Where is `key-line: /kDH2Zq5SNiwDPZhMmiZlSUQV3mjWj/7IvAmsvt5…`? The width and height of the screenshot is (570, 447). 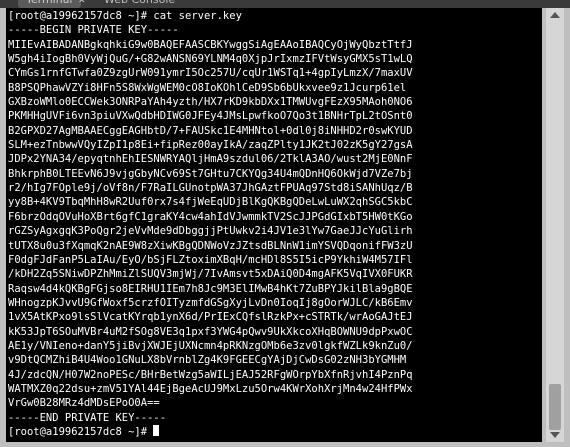
key-line: /kDH2Zq5SNiwDPZhMmiZlSUQV3mjWj/7IvAmsvt5… is located at coordinates (210, 274).